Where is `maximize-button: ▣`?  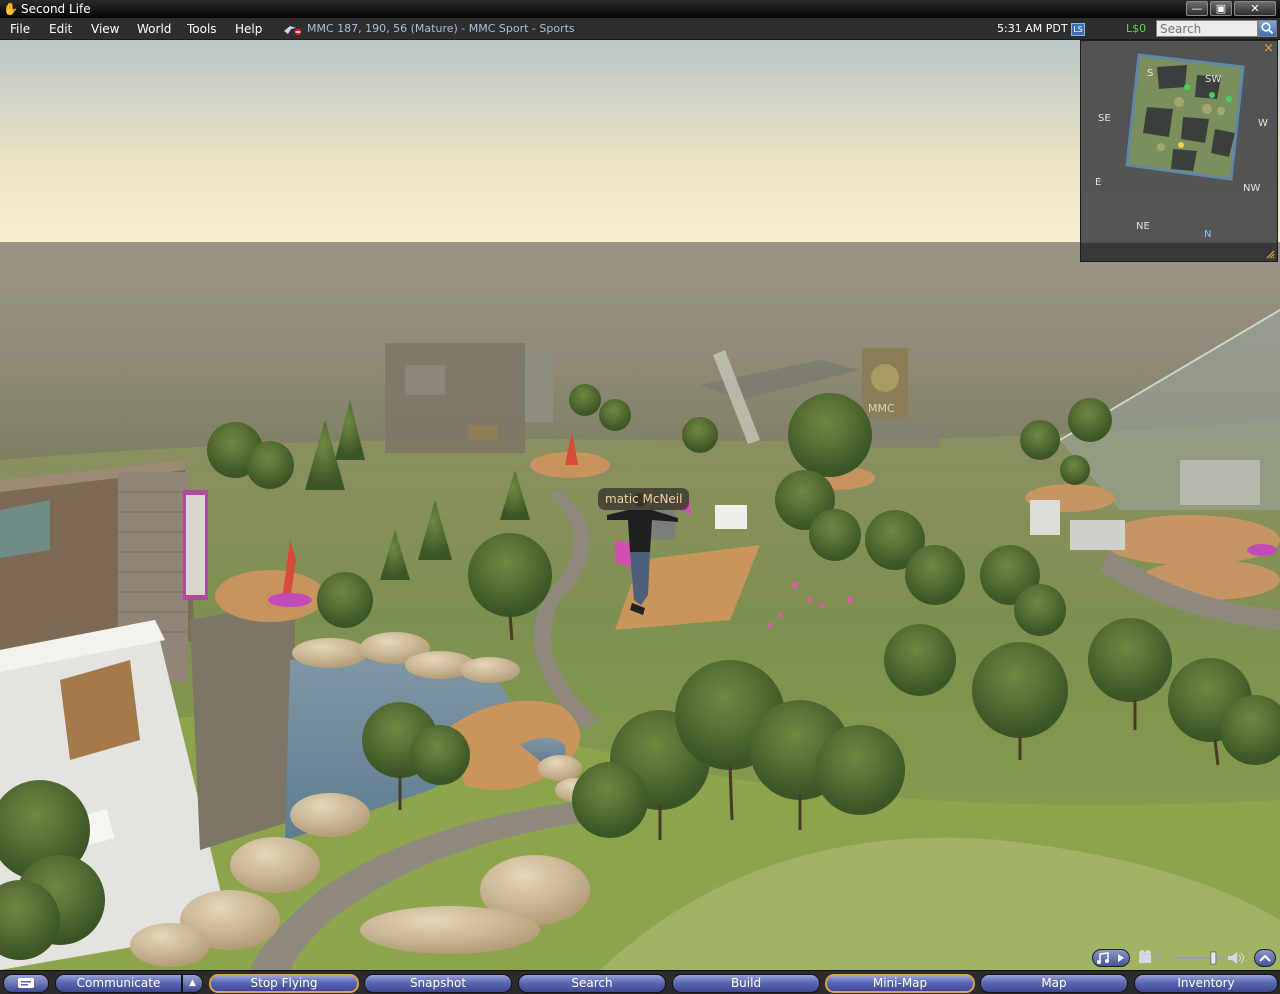
maximize-button: ▣ is located at coordinates (1221, 8).